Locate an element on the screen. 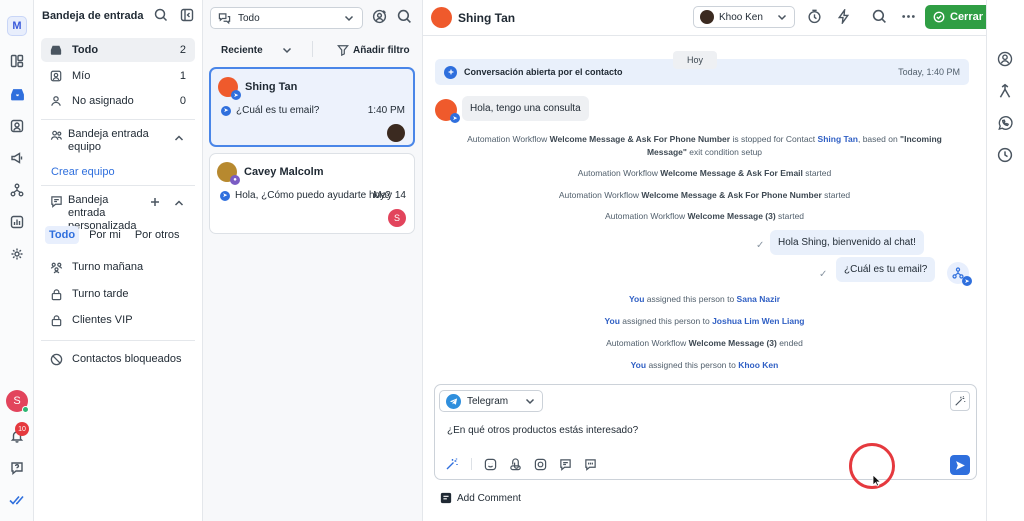 The height and width of the screenshot is (521, 1024). help-icon is located at coordinates (17, 468).